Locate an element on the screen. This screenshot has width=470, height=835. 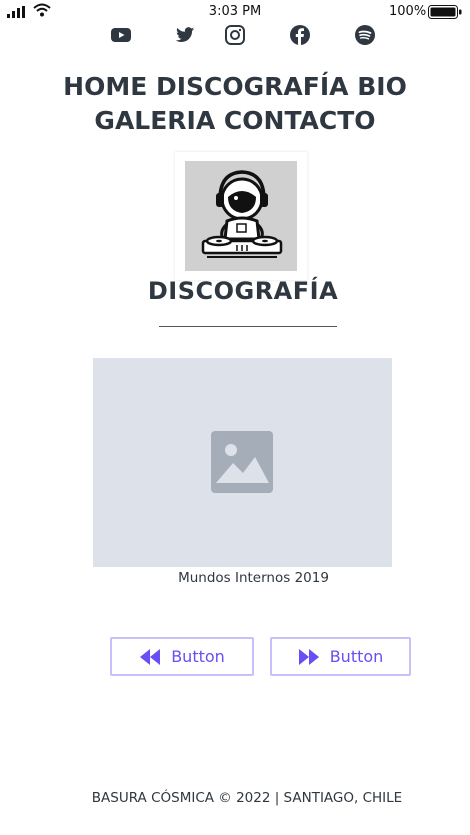
section-title: DISCOGRAFÍA is located at coordinates (243, 291).